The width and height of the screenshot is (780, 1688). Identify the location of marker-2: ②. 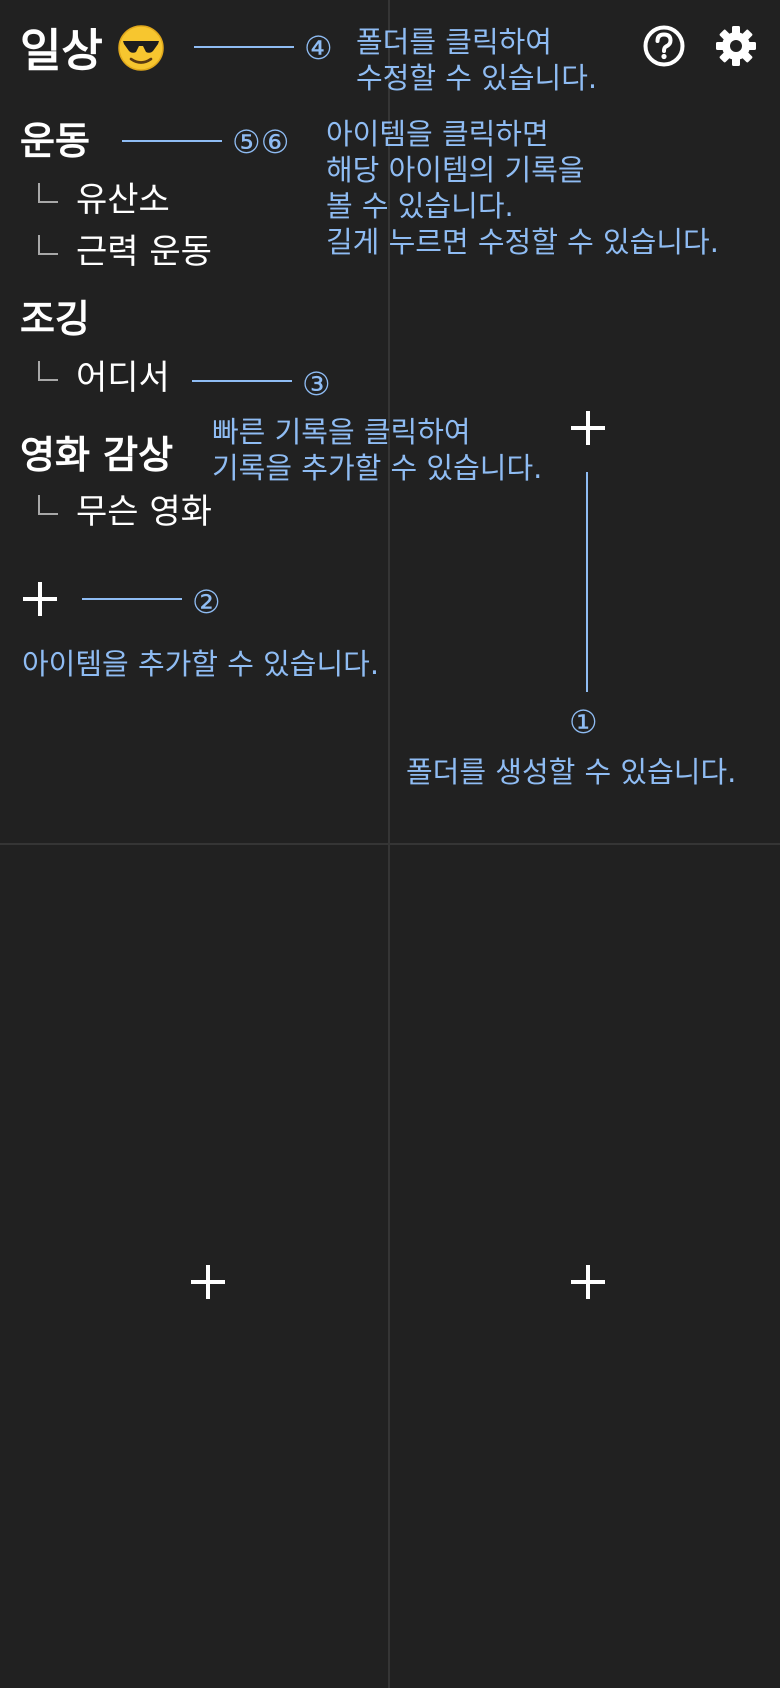
(206, 602).